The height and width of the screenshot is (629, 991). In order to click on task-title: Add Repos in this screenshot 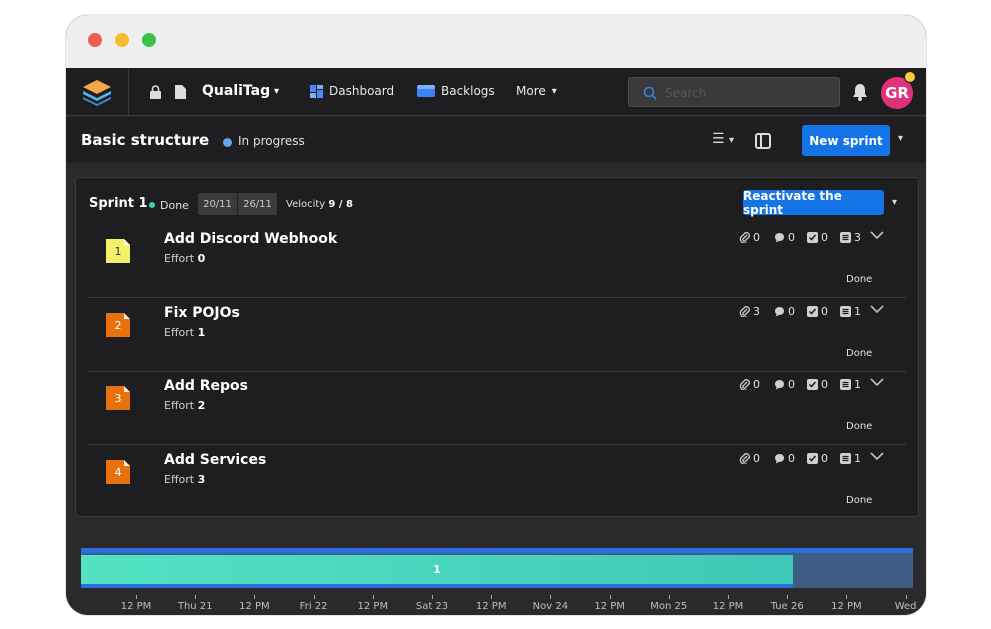, I will do `click(206, 386)`.